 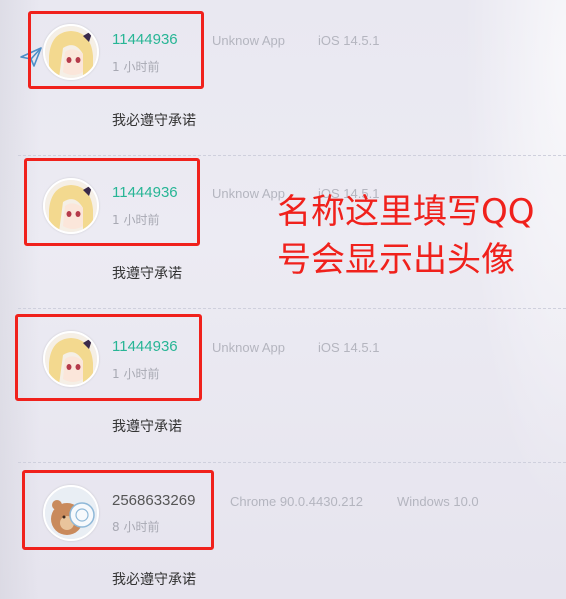 What do you see at coordinates (296, 501) in the screenshot?
I see `comment-browser: Chrome 90.0.4430.212` at bounding box center [296, 501].